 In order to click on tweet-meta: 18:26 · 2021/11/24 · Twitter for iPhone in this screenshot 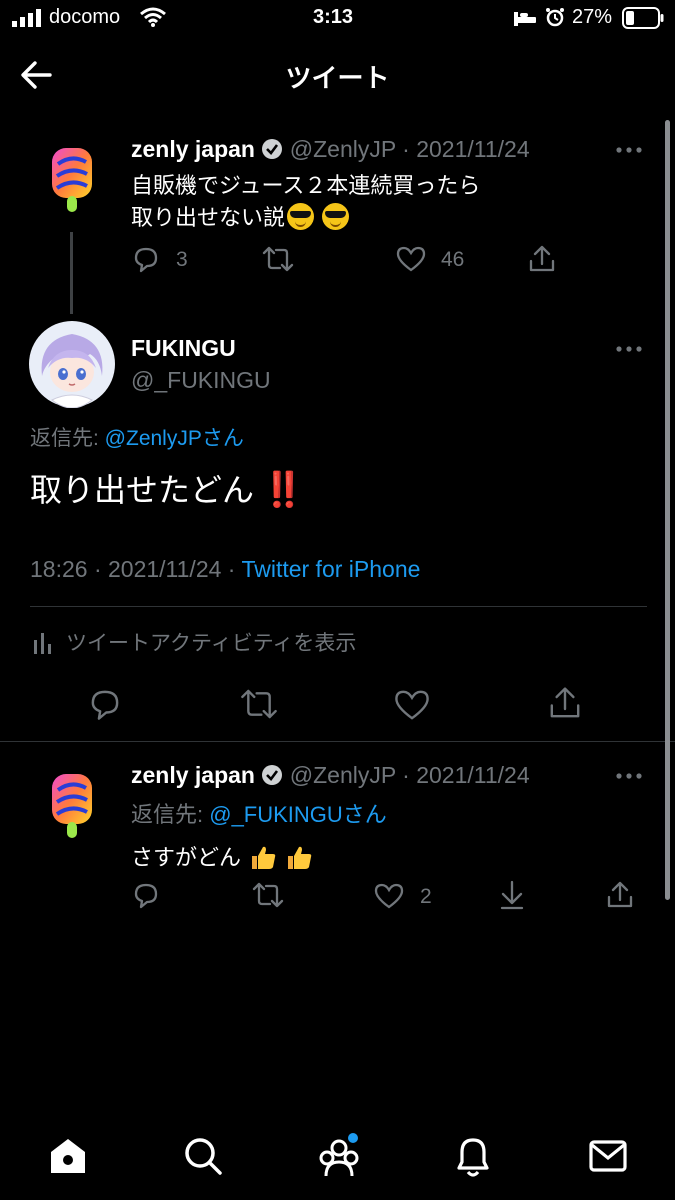, I will do `click(225, 569)`.